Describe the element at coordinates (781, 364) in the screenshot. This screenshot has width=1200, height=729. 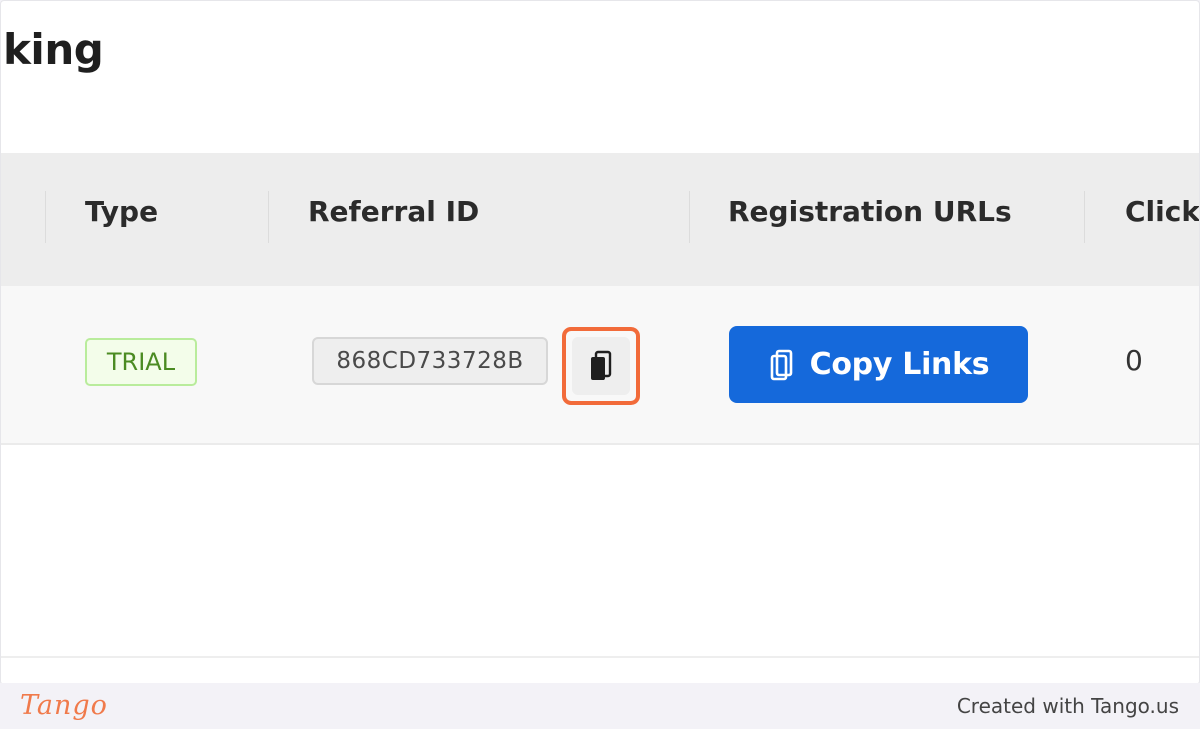
I see `copy-icon` at that location.